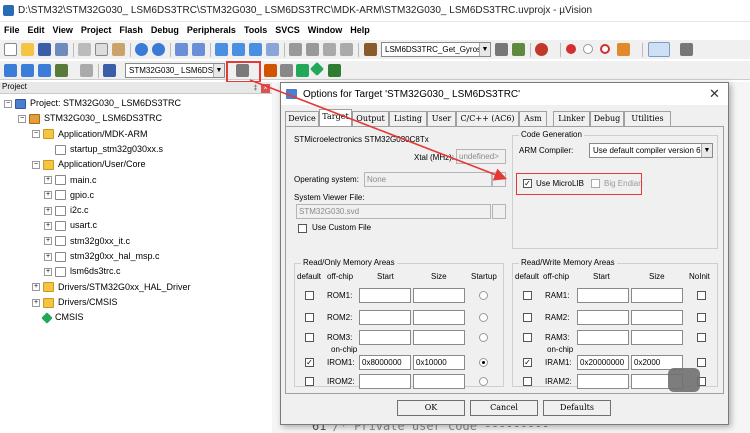 This screenshot has width=750, height=433. Describe the element at coordinates (436, 49) in the screenshot. I see `target-combo: LSM6DS3TRC_Get_Gyrosco ▼` at that location.